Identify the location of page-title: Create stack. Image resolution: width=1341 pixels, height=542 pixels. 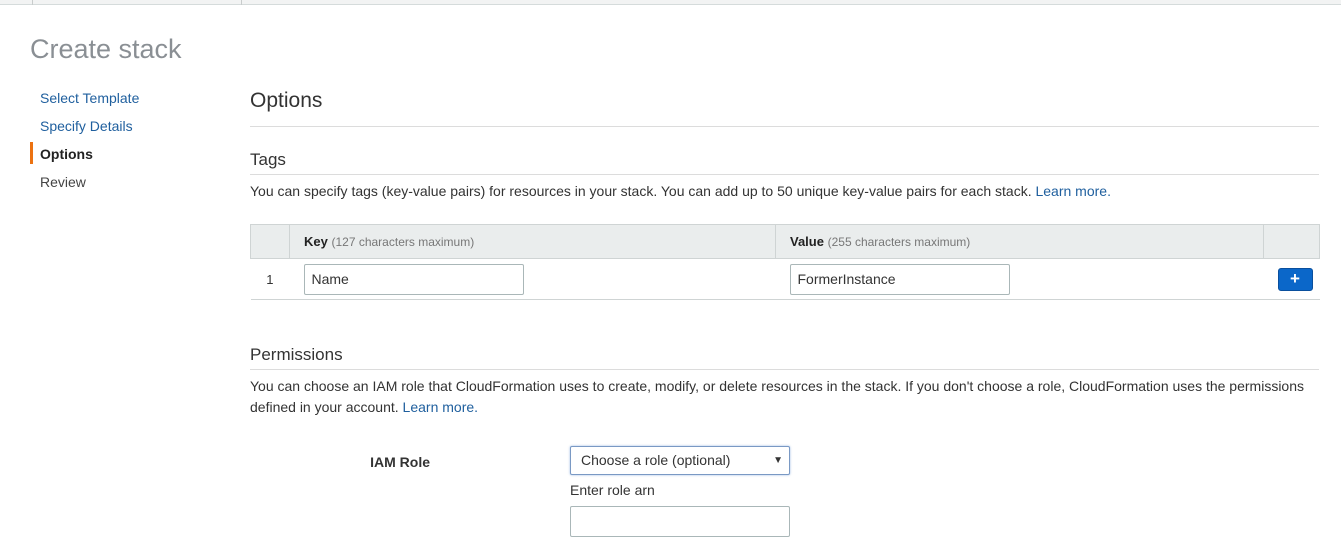
(106, 49).